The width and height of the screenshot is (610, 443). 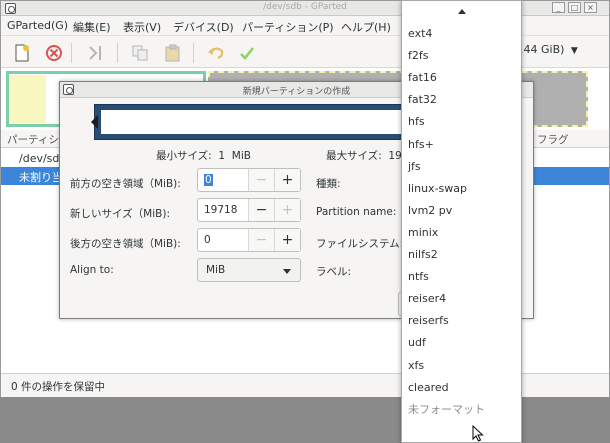 What do you see at coordinates (461, 211) in the screenshot?
I see `dropdown-option: lvm2 pv` at bounding box center [461, 211].